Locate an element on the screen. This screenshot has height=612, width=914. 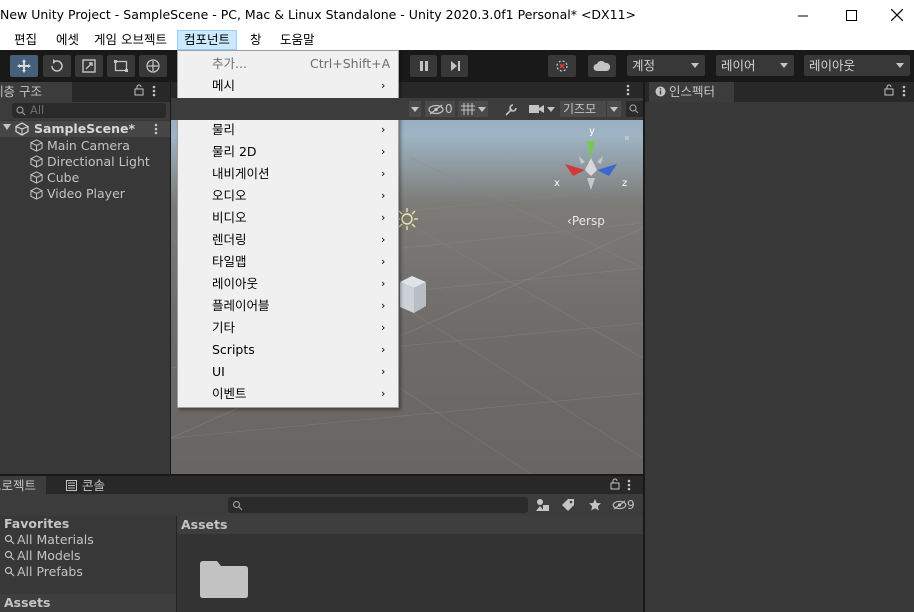
close-icon is located at coordinates (897, 15).